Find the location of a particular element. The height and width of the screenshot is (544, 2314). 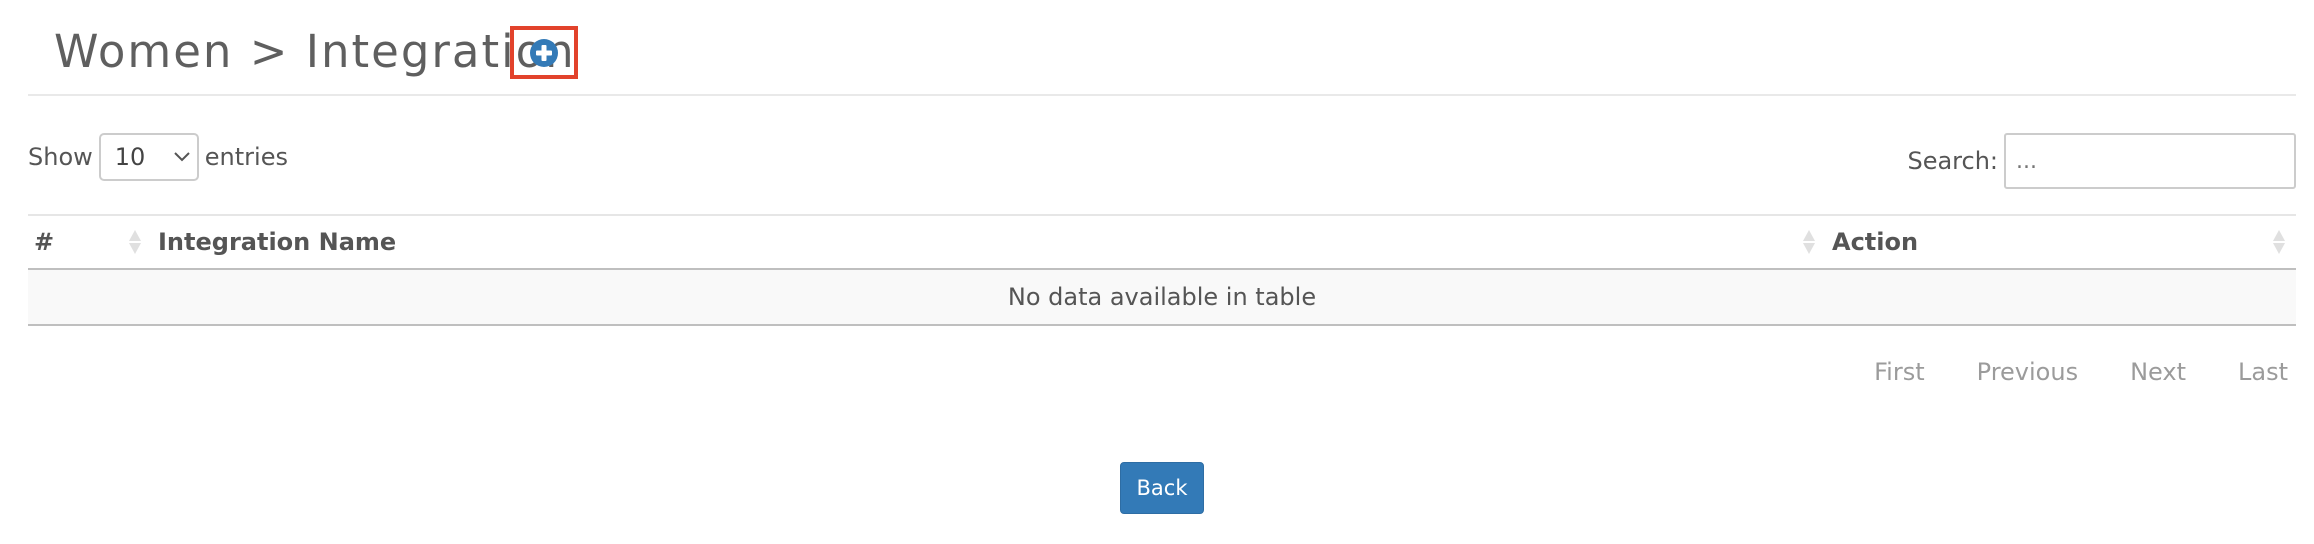

search-input is located at coordinates (2150, 161).